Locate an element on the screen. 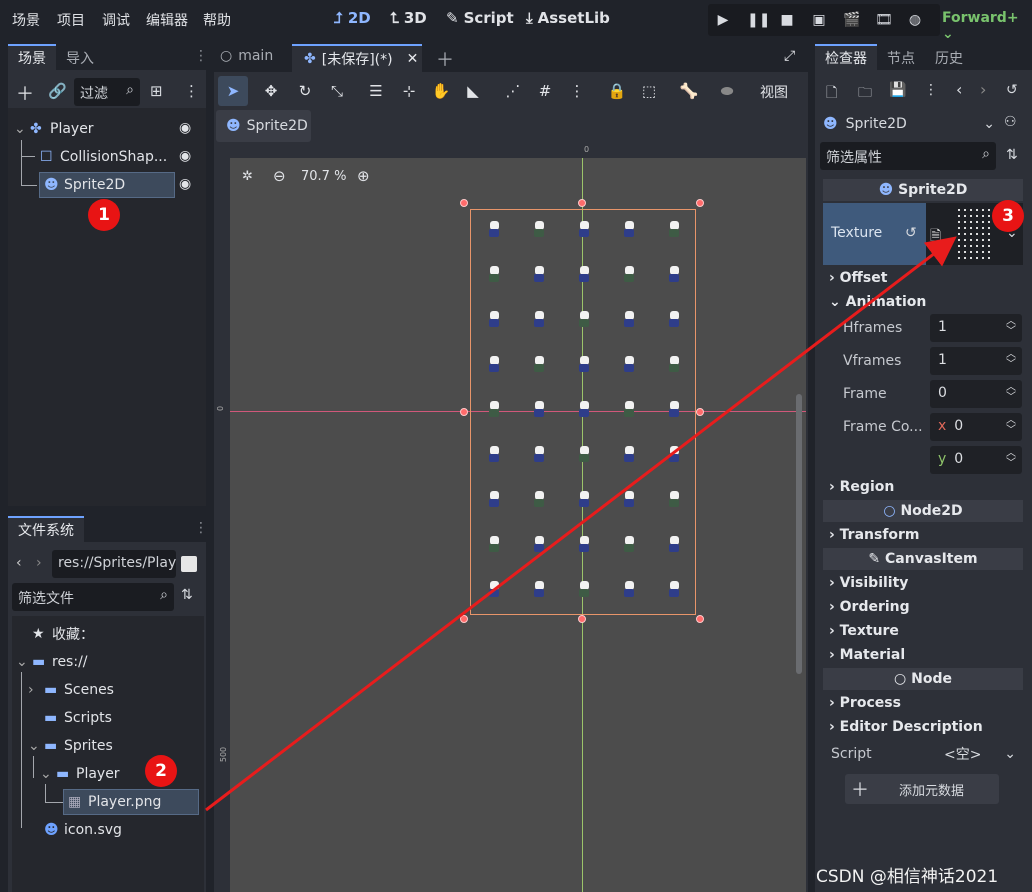 The image size is (1032, 892). move-tool-icon: ✥ is located at coordinates (271, 91).